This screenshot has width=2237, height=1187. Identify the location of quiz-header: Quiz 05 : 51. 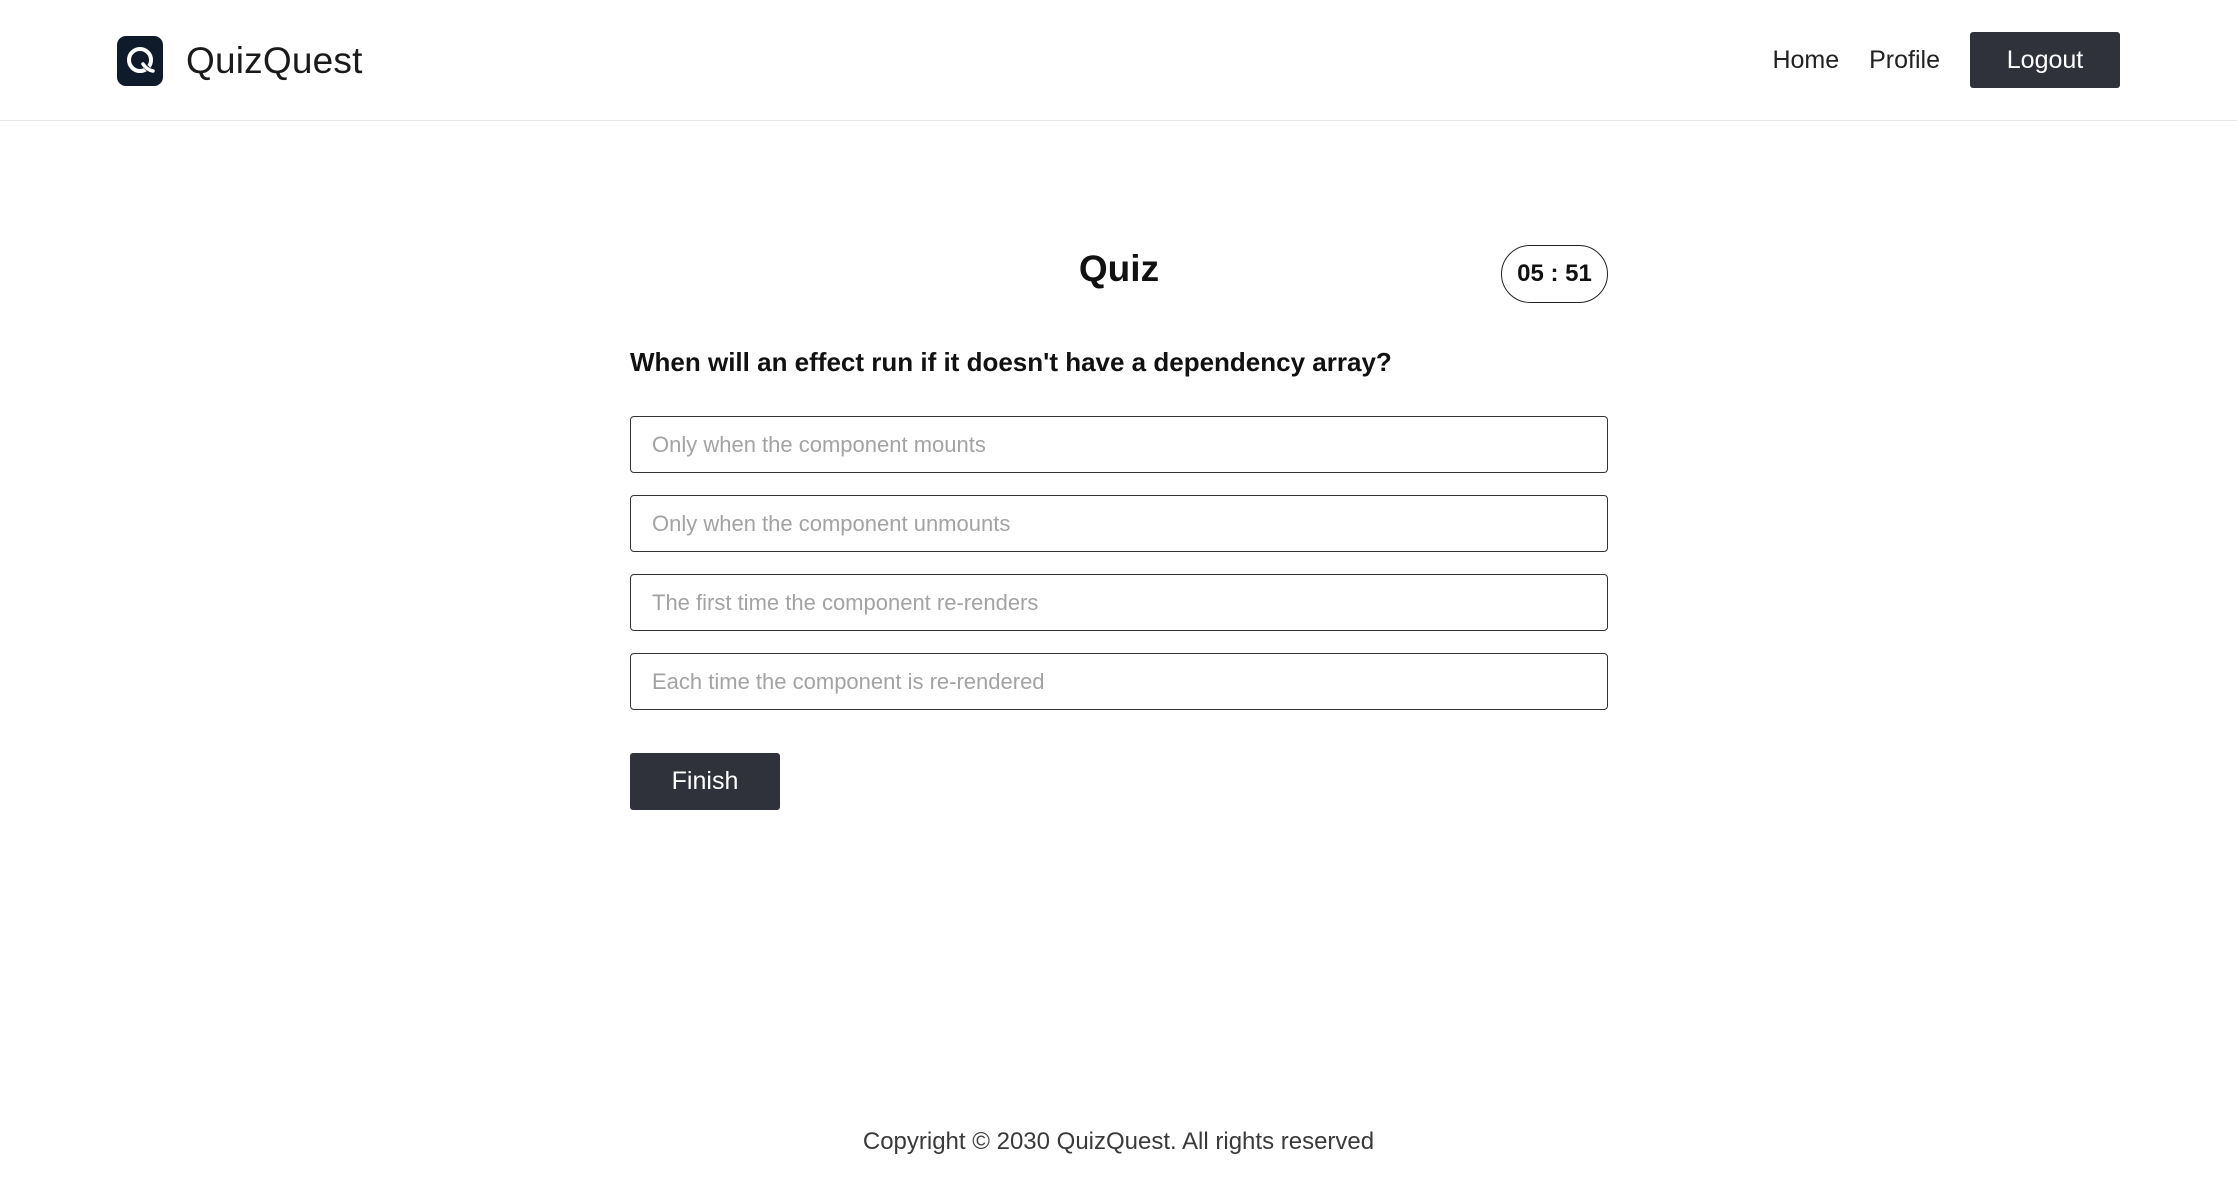
(1119, 273).